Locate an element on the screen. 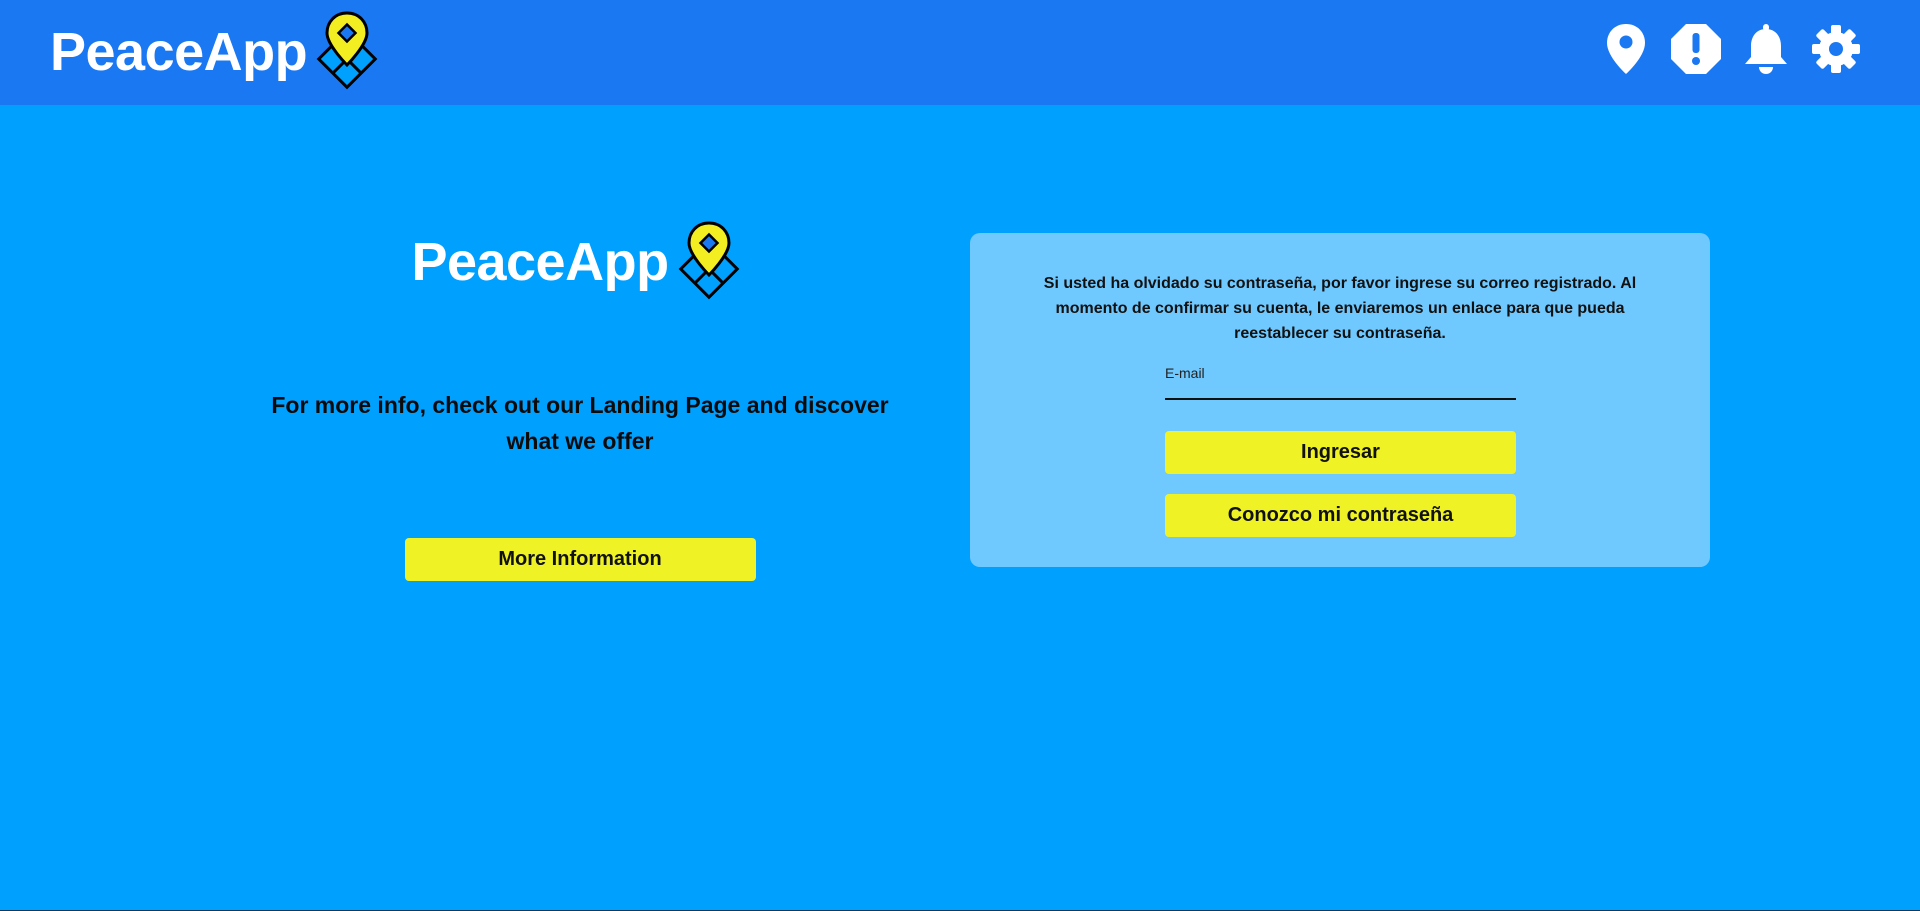  header-brand: PeaceApp is located at coordinates (218, 51).